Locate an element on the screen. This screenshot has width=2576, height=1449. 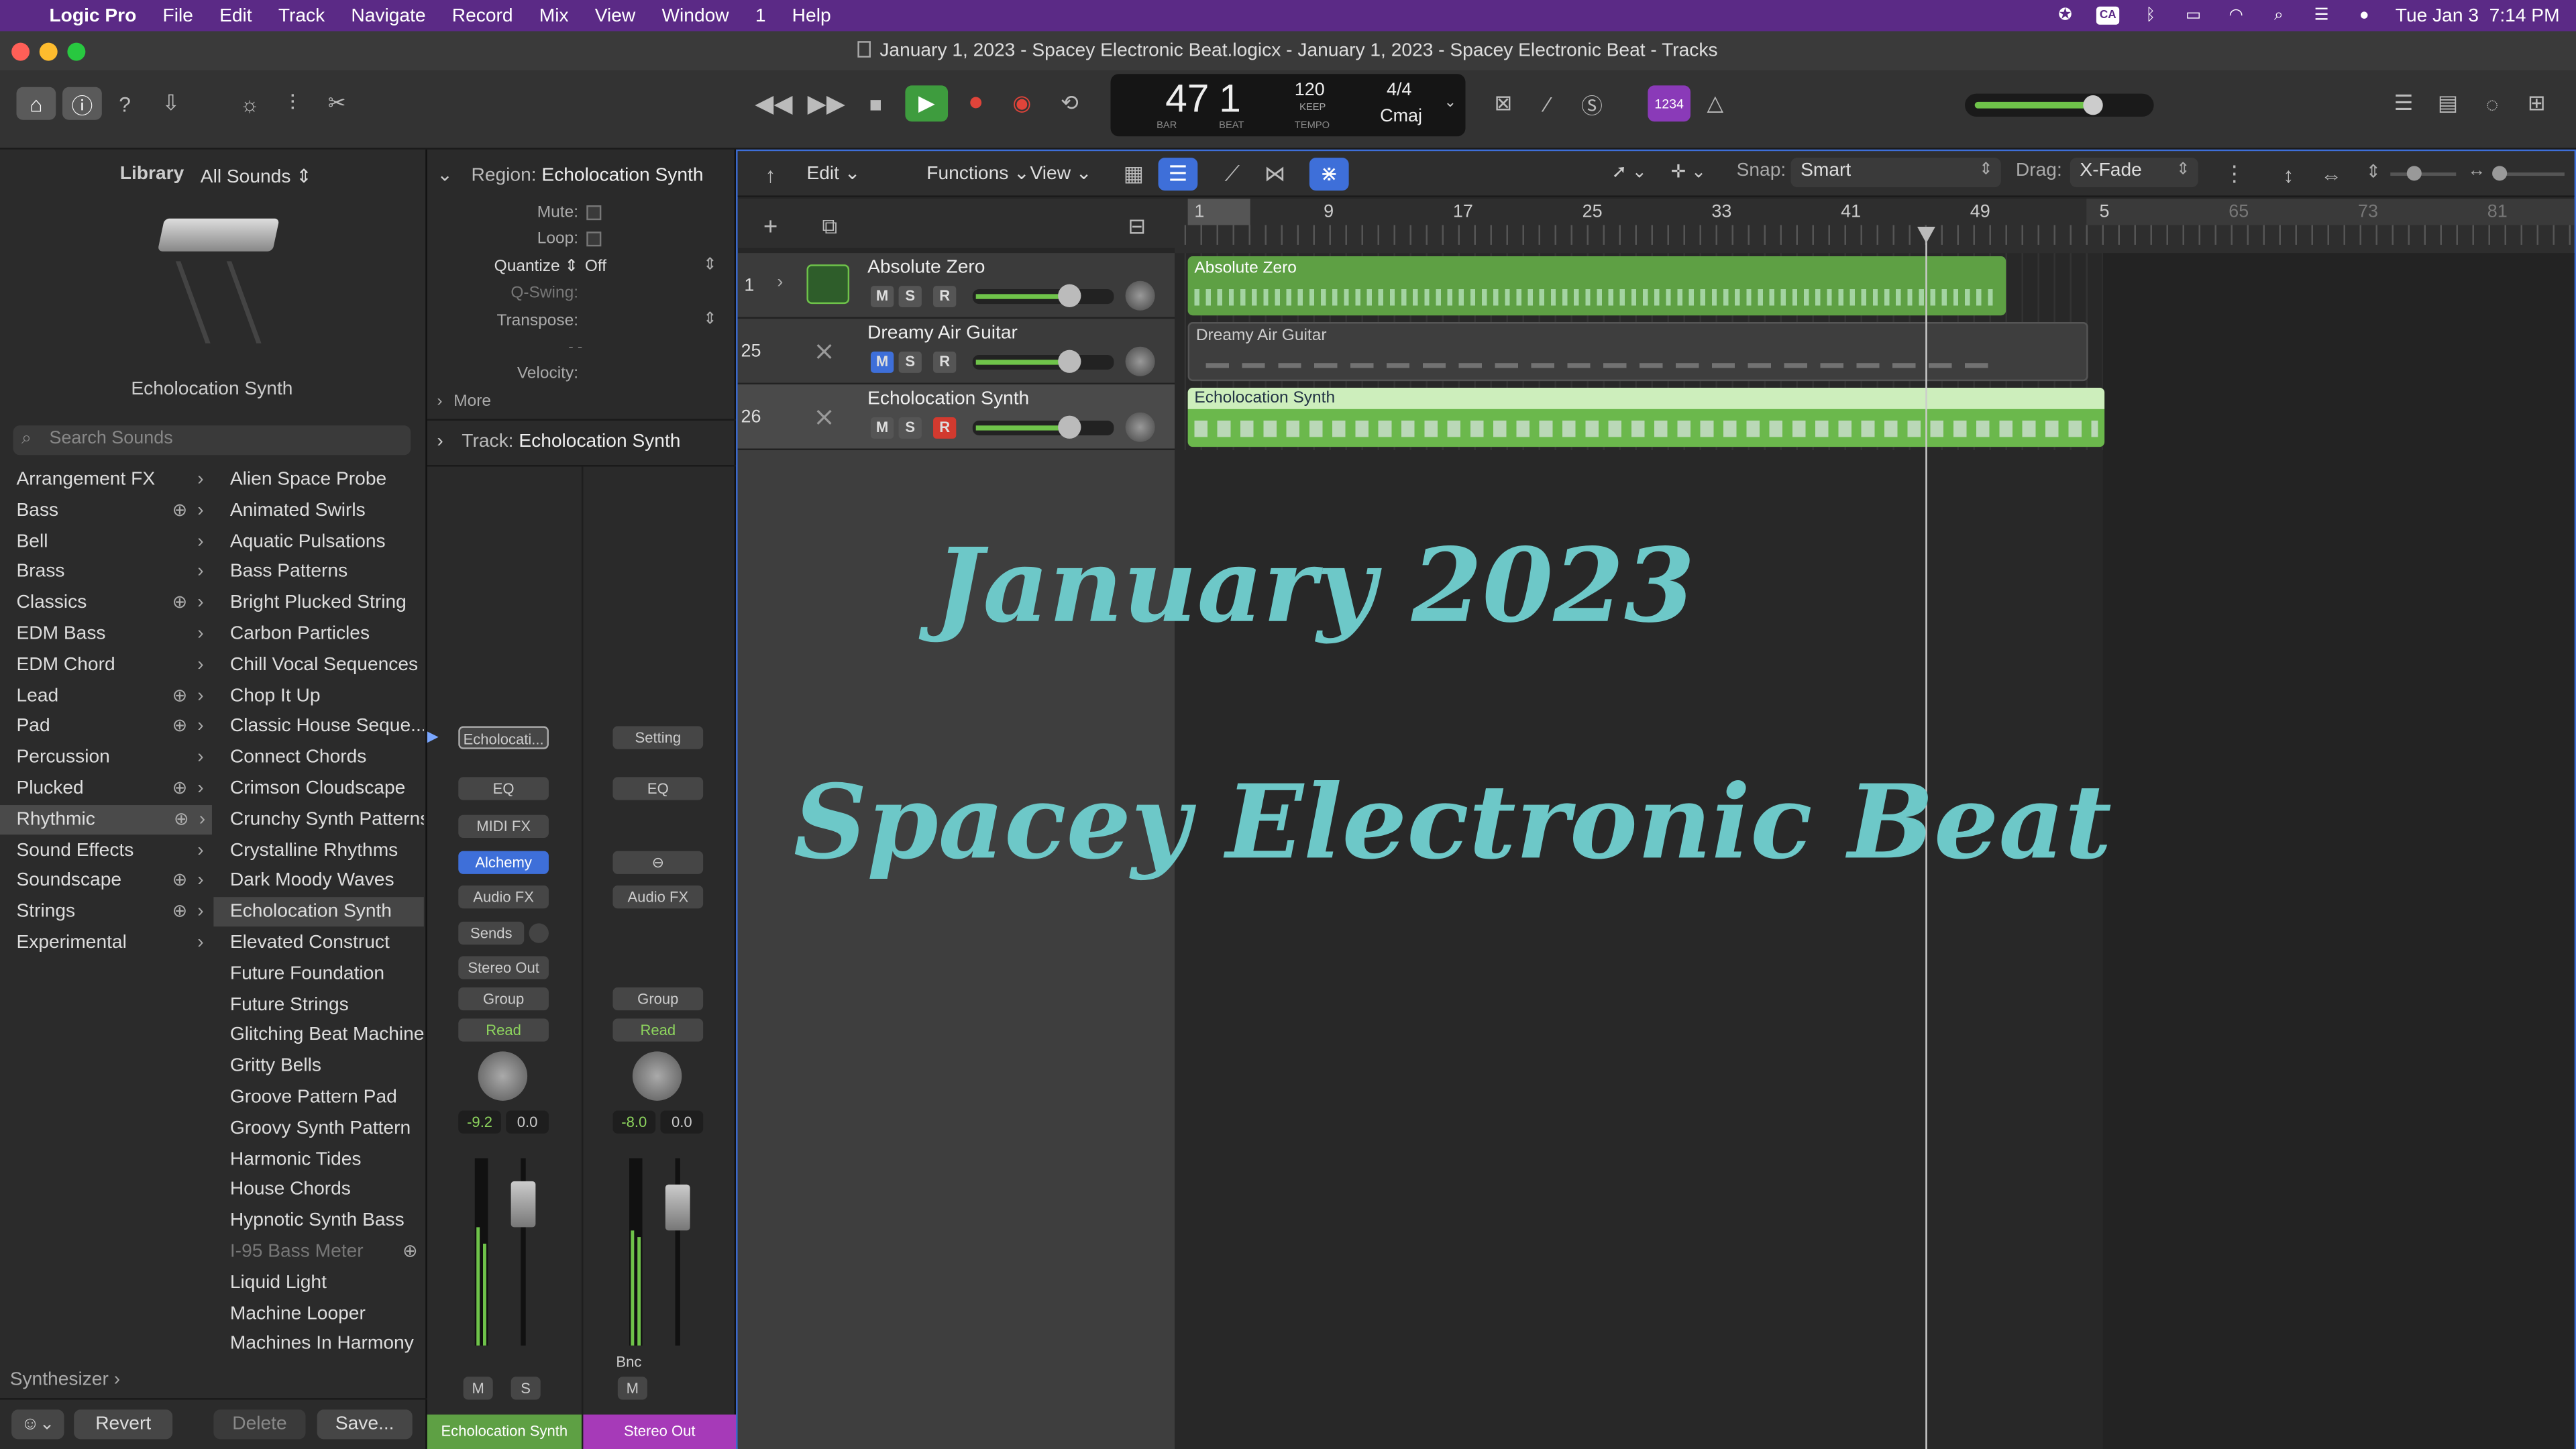
spotlight-icon: ⌕ is located at coordinates (2278, 16).